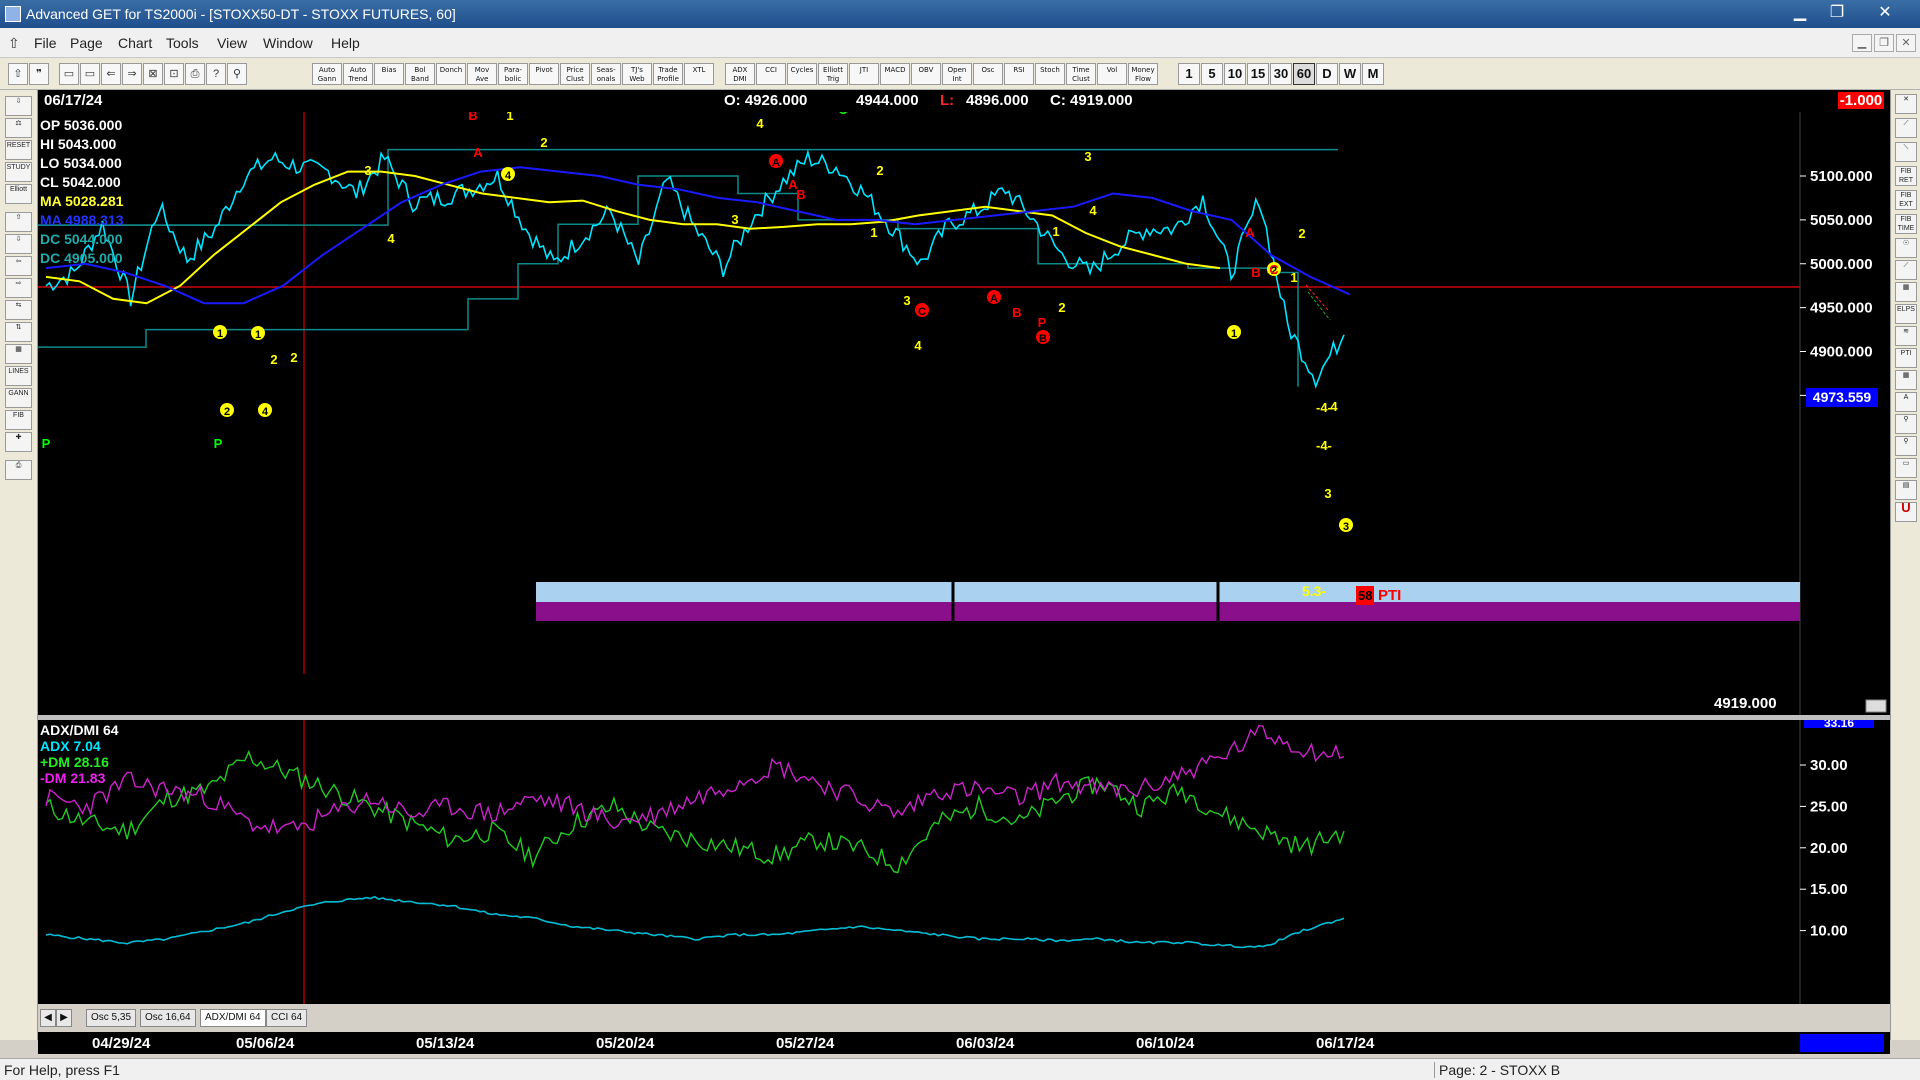 The image size is (1920, 1080). Describe the element at coordinates (18, 106) in the screenshot. I see `left-tool-zoom-icon: ⇩` at that location.